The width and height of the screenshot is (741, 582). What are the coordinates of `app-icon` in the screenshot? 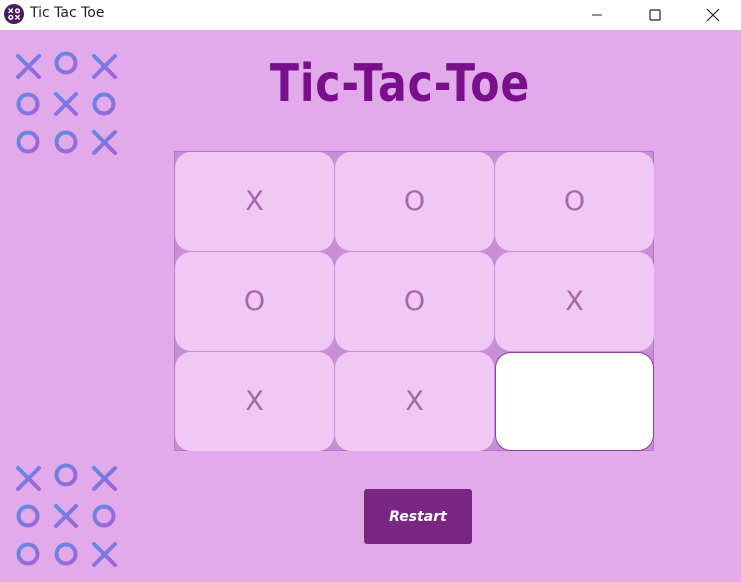 It's located at (14, 14).